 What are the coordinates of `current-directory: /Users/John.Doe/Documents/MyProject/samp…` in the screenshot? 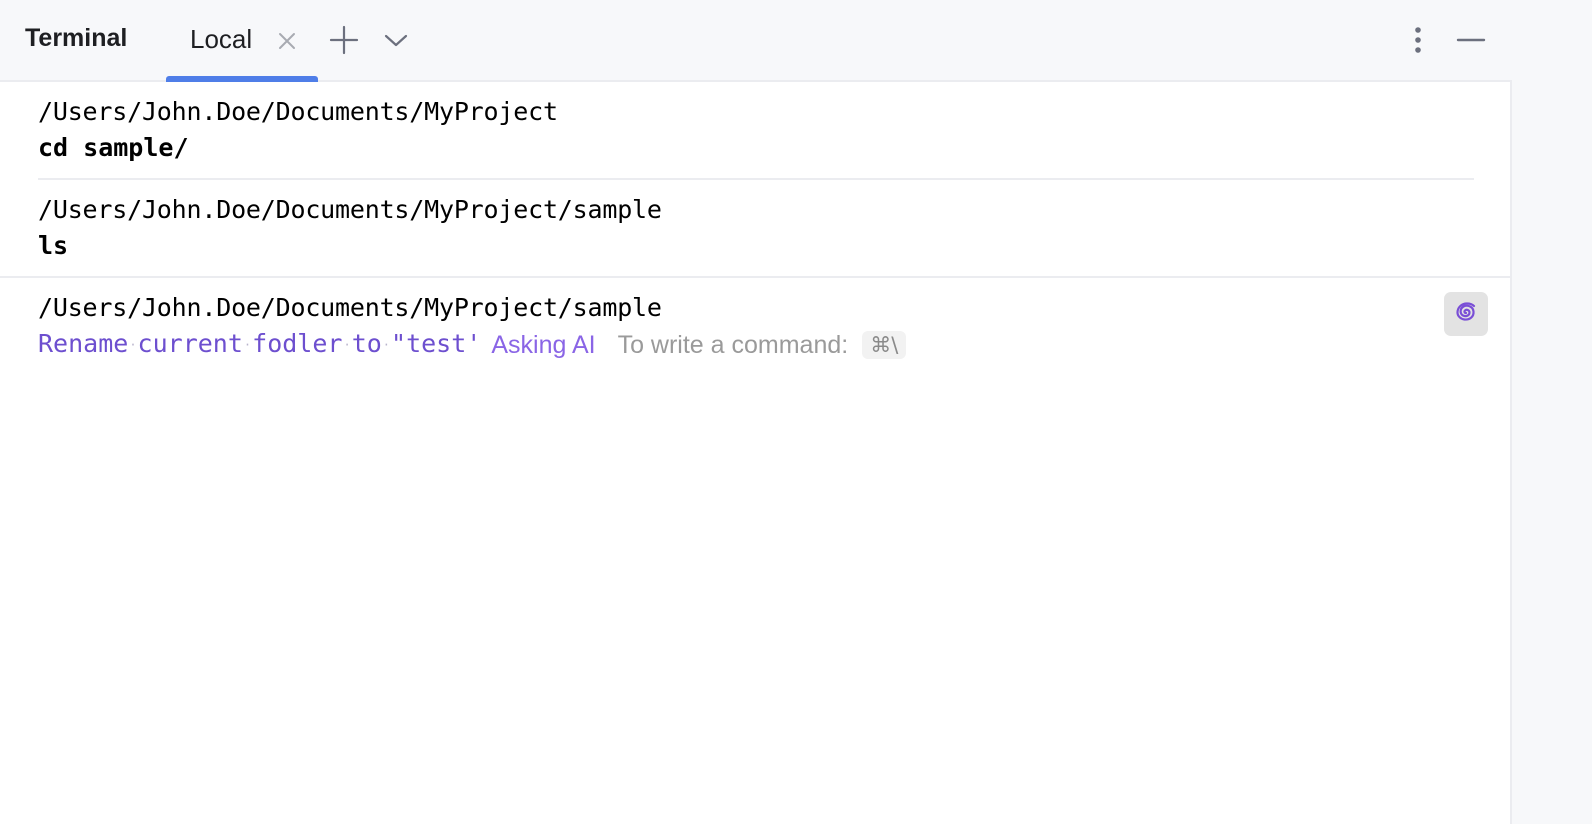 It's located at (350, 307).